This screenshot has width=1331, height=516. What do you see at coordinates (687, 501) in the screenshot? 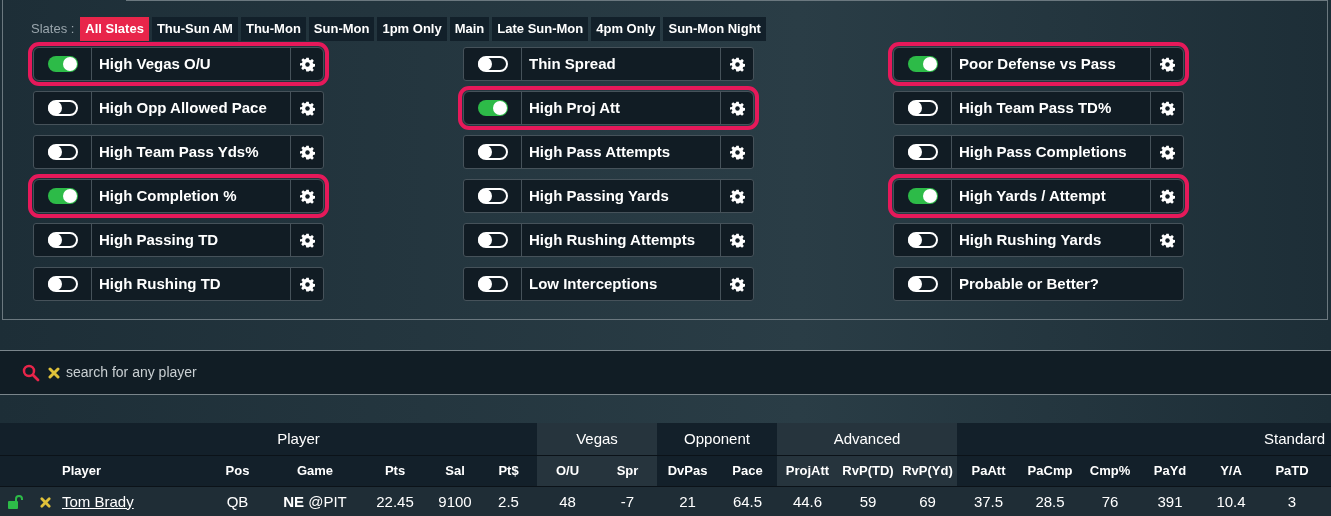
I see `table-cell-text: 21` at bounding box center [687, 501].